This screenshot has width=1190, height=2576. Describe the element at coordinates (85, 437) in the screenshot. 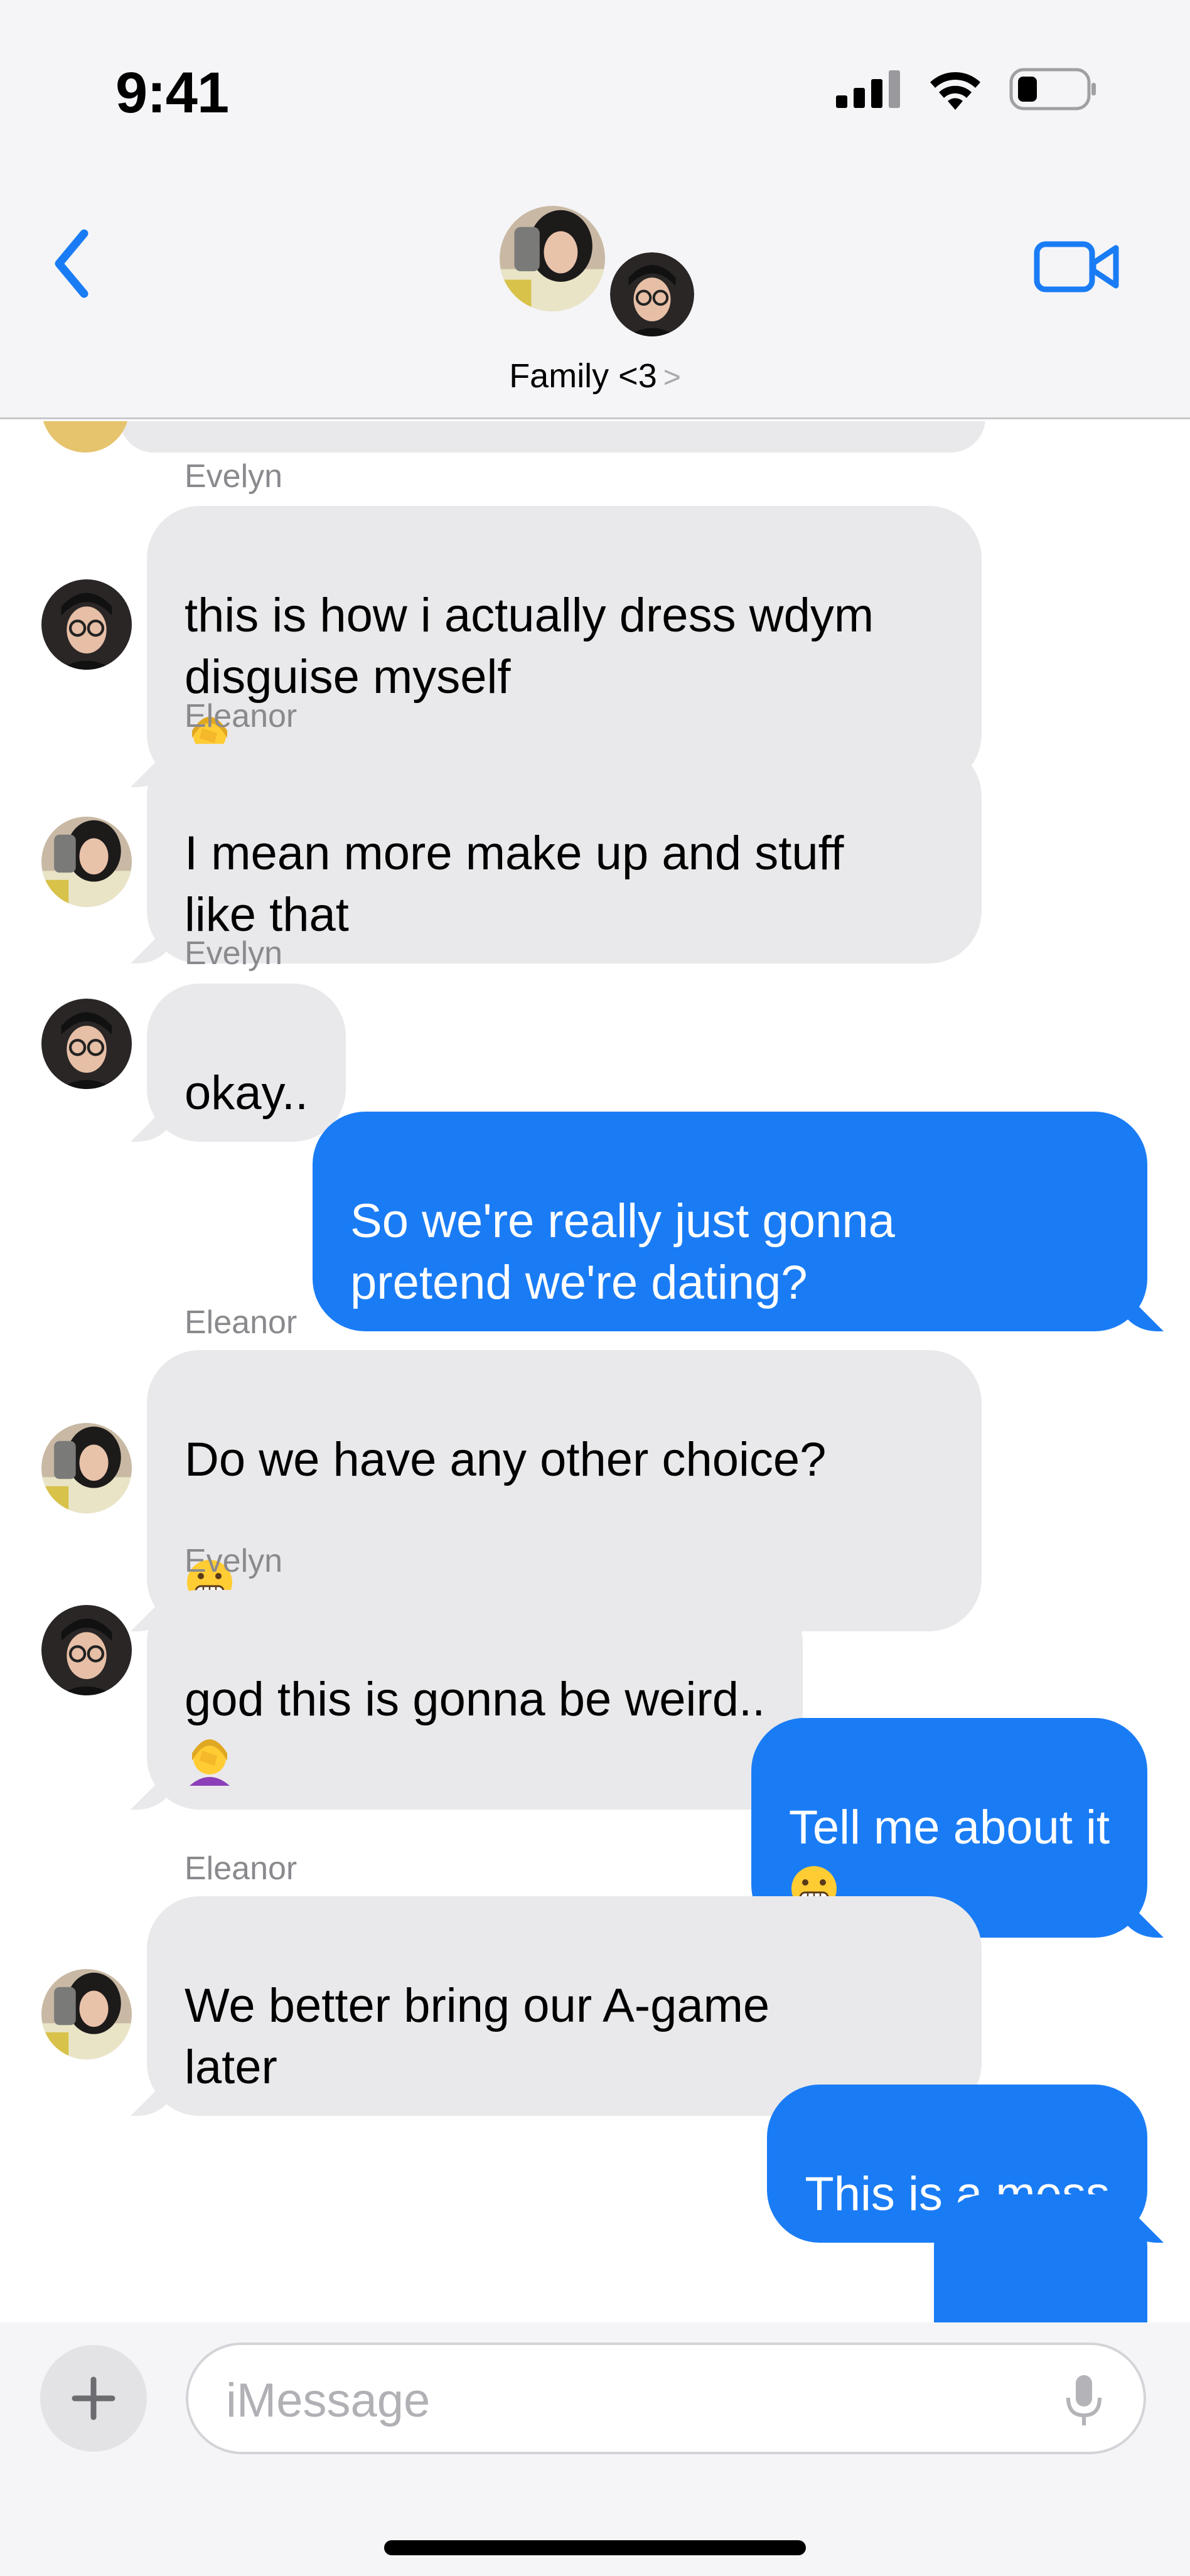

I see `previous-avatar` at that location.